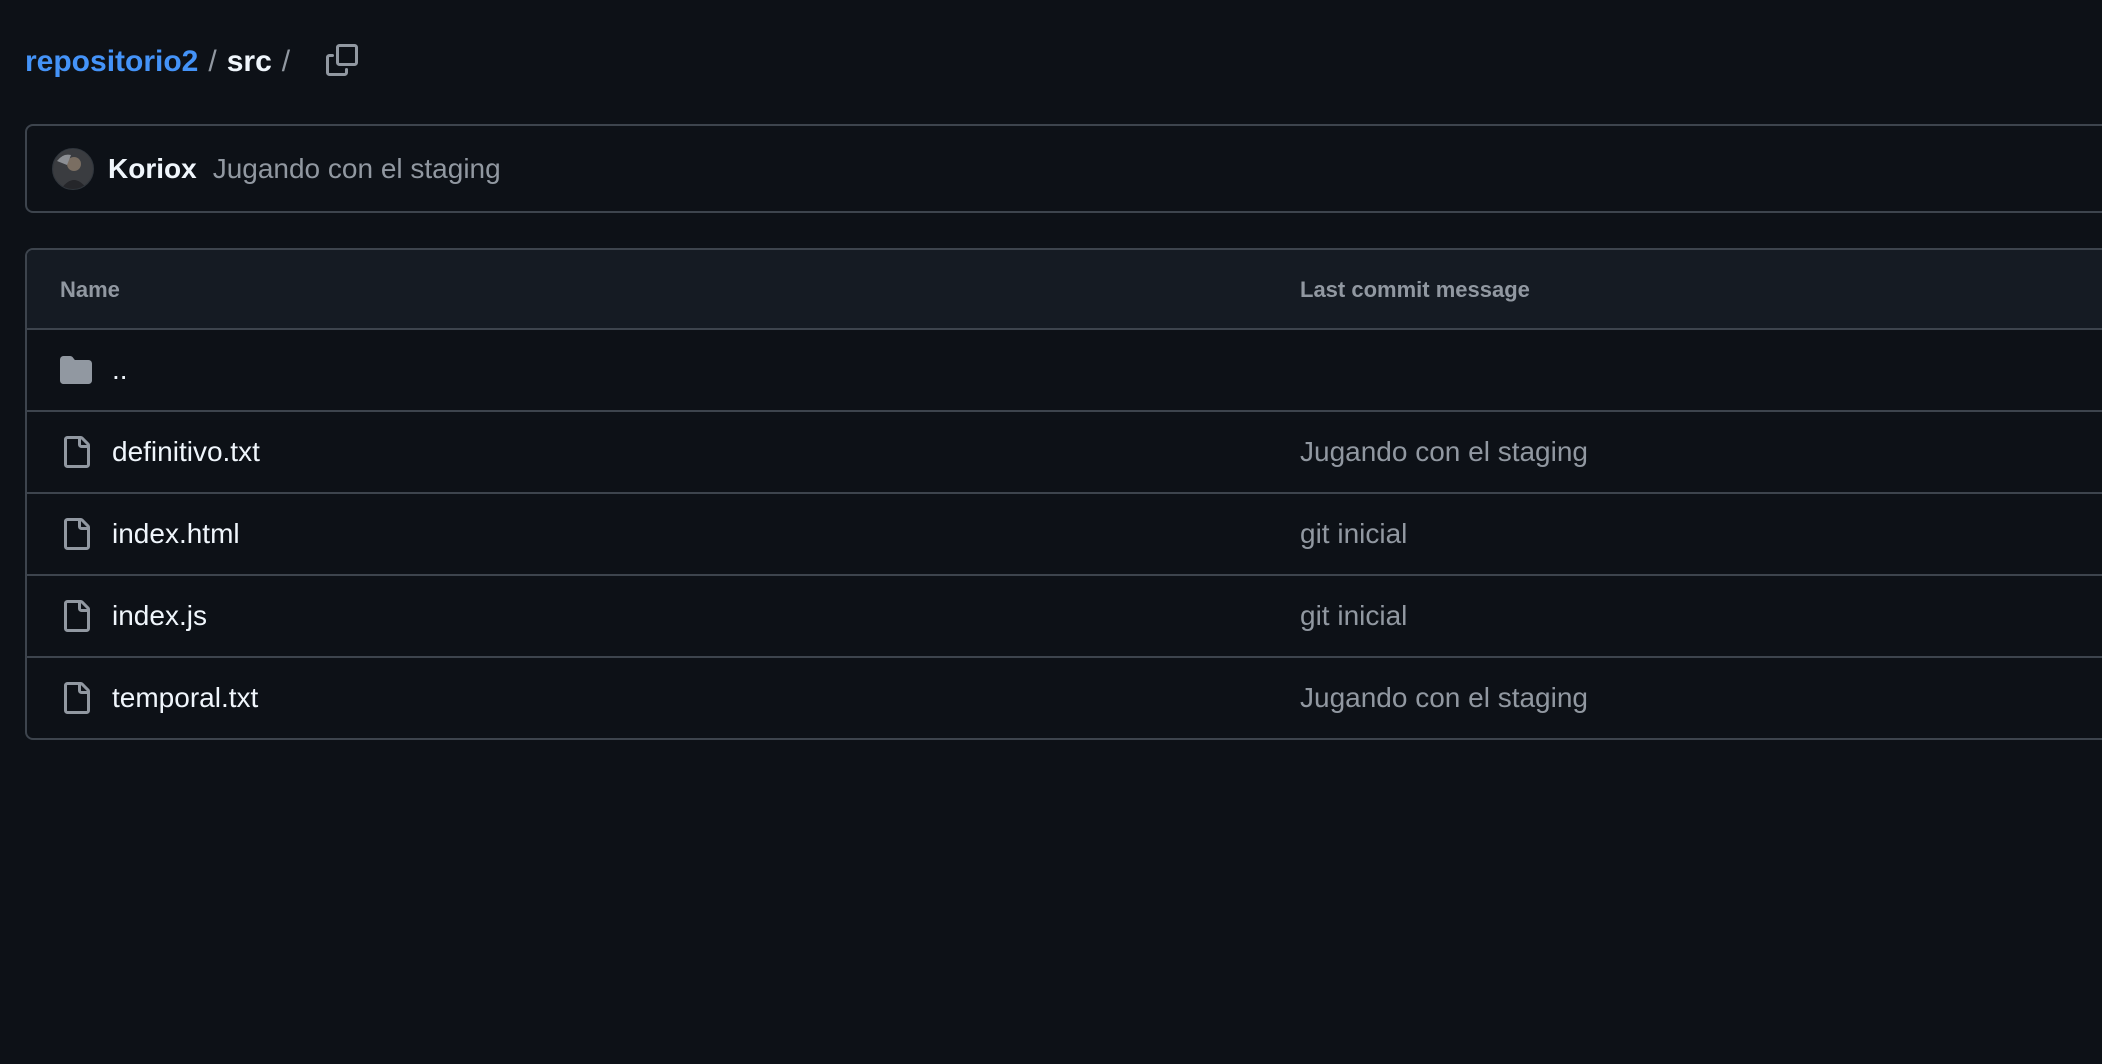 The image size is (2102, 1064). I want to click on table-row: temporal.txt Jugando con el staging, so click(1064, 698).